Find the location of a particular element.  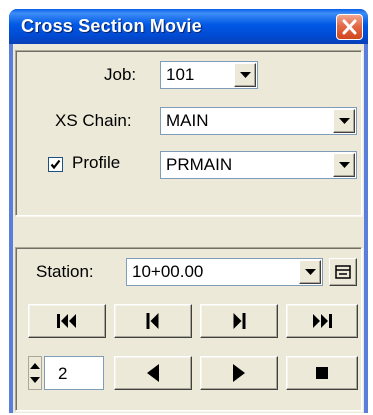

xs-chain-dropdown: MAIN is located at coordinates (258, 121).